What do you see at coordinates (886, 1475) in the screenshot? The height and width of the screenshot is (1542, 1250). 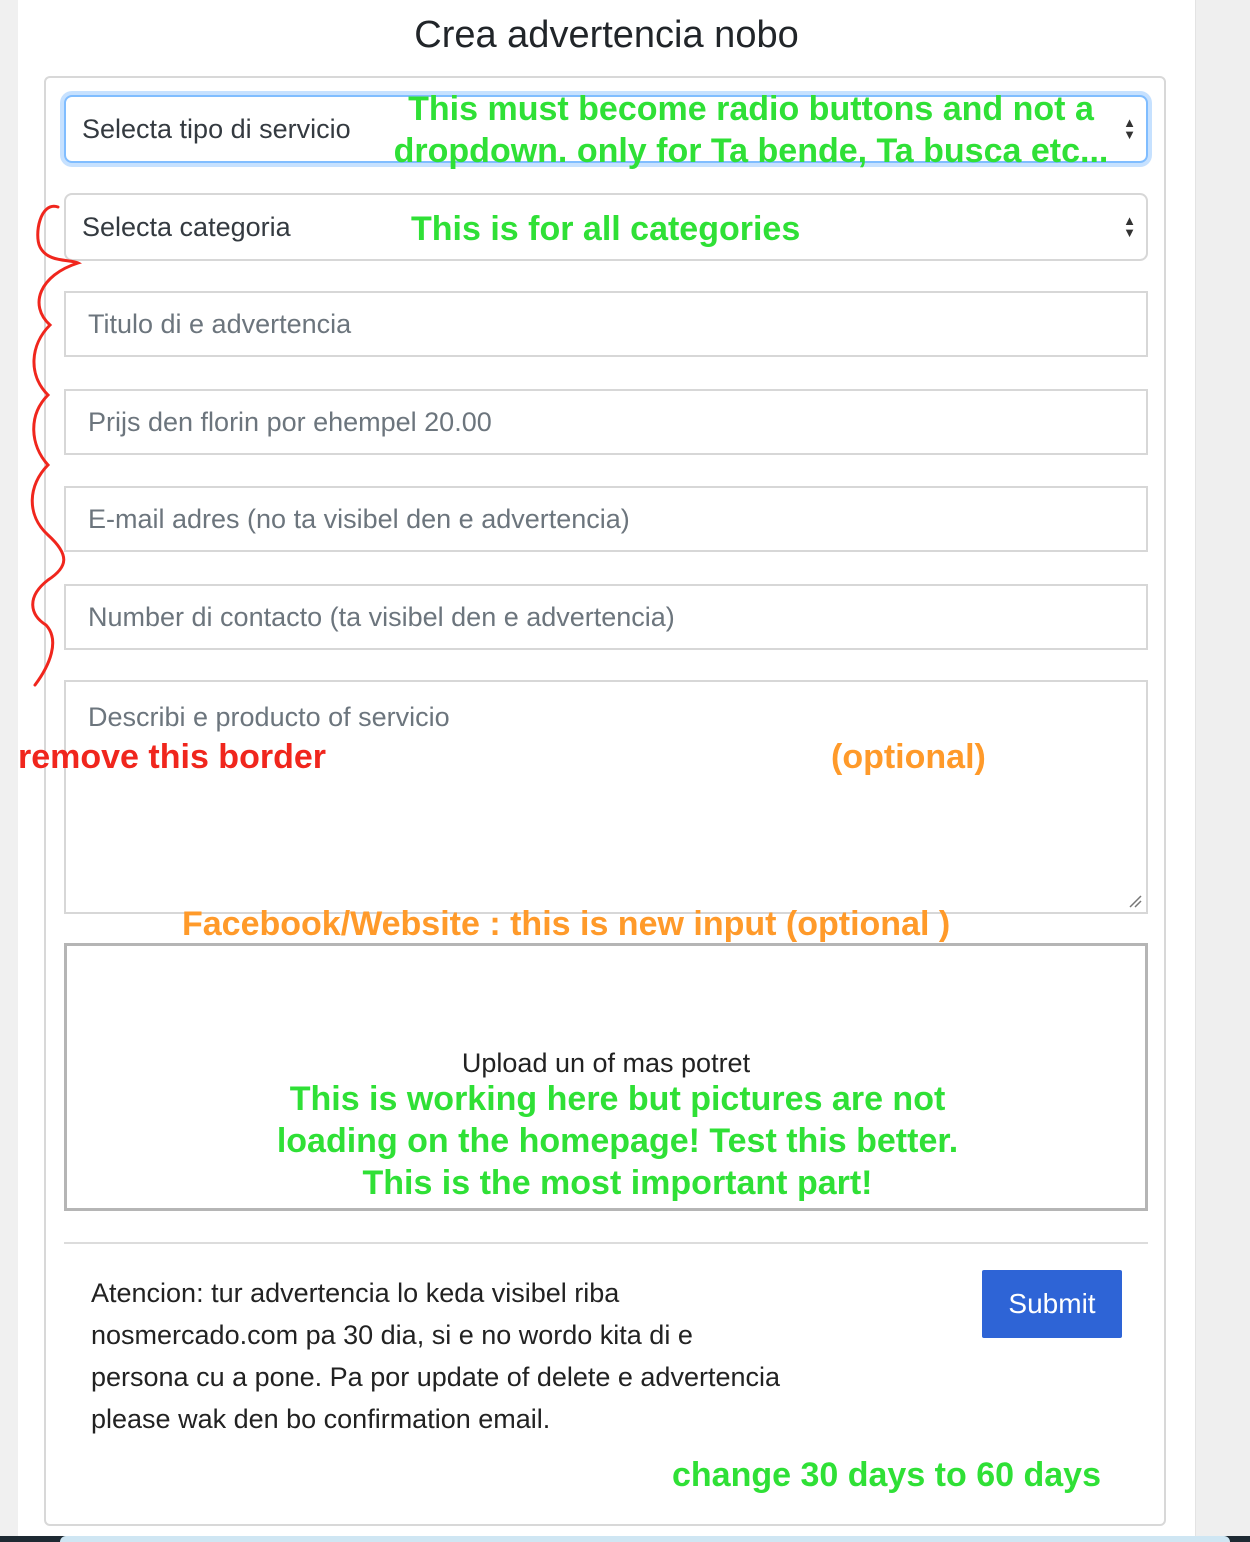 I see `annotation-change-days: change 30 days to 60 days` at bounding box center [886, 1475].